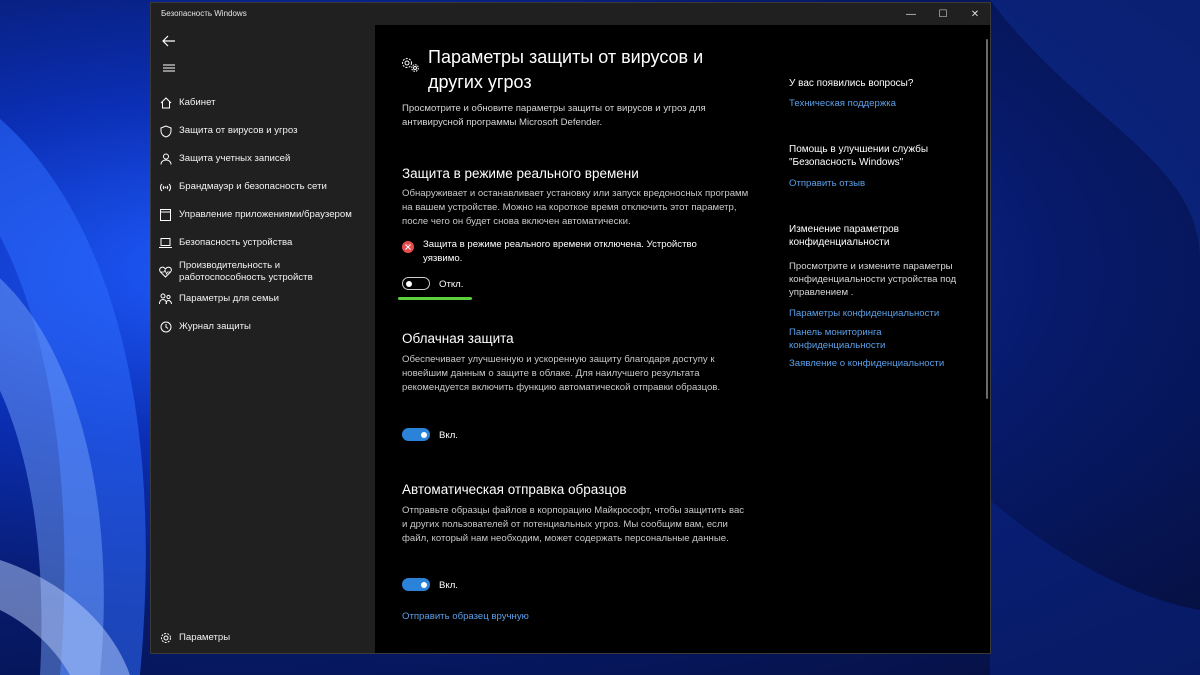 This screenshot has height=675, width=1200. Describe the element at coordinates (165, 159) in the screenshot. I see `person-icon` at that location.